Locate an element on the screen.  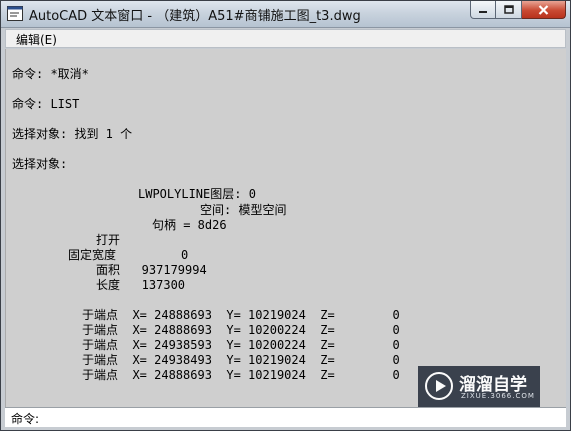
command-prompt: 命令: is located at coordinates (25, 419).